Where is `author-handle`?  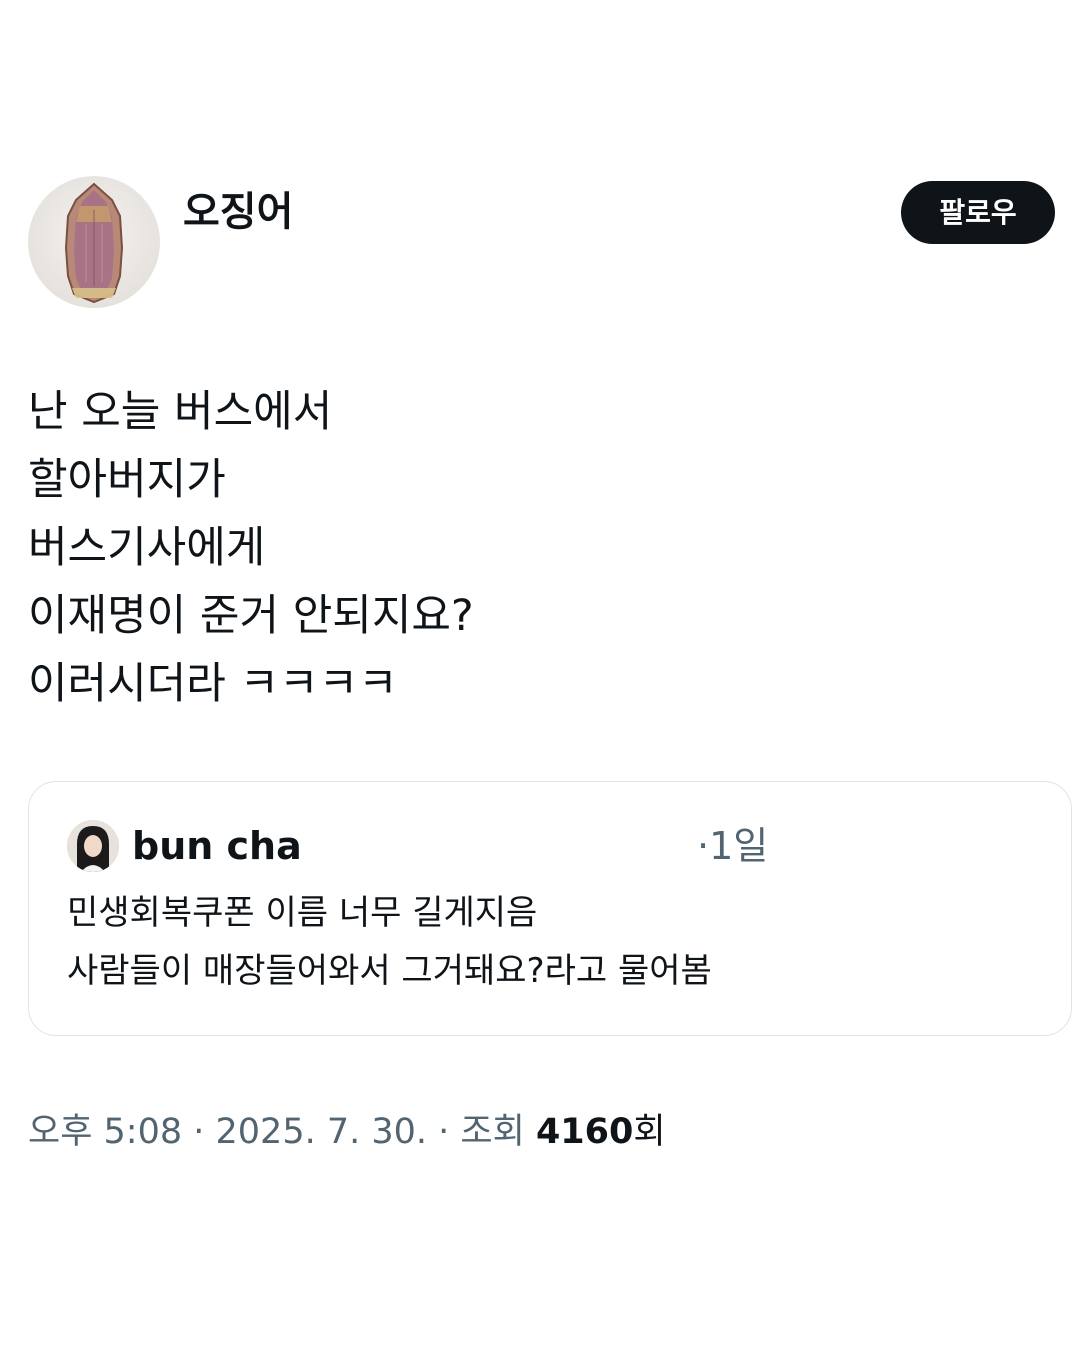
author-handle is located at coordinates (350, 287).